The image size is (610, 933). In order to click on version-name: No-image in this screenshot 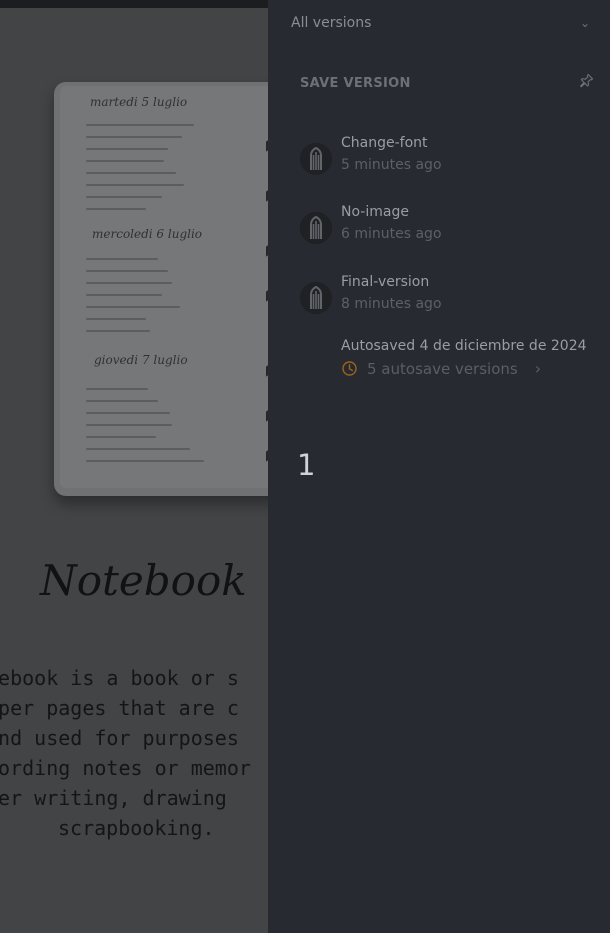, I will do `click(375, 212)`.